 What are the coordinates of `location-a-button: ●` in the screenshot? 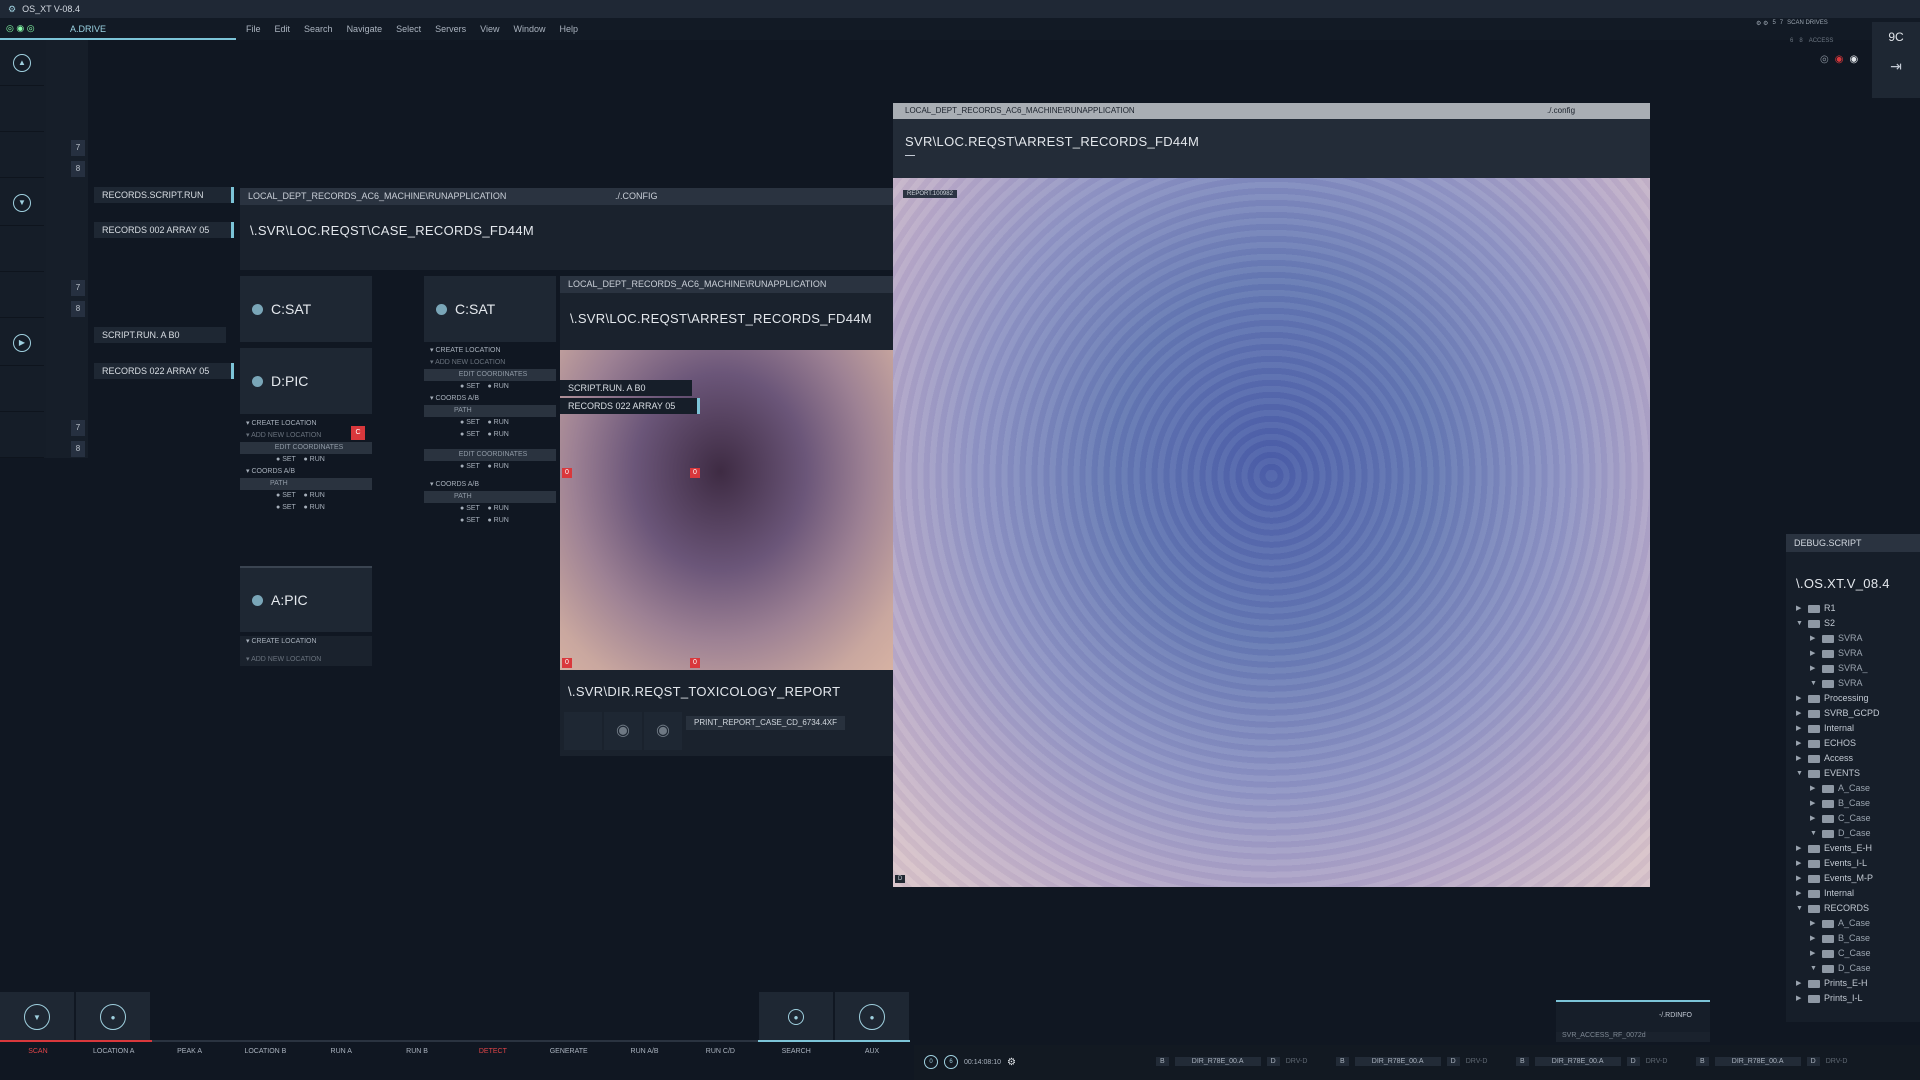 It's located at (113, 1017).